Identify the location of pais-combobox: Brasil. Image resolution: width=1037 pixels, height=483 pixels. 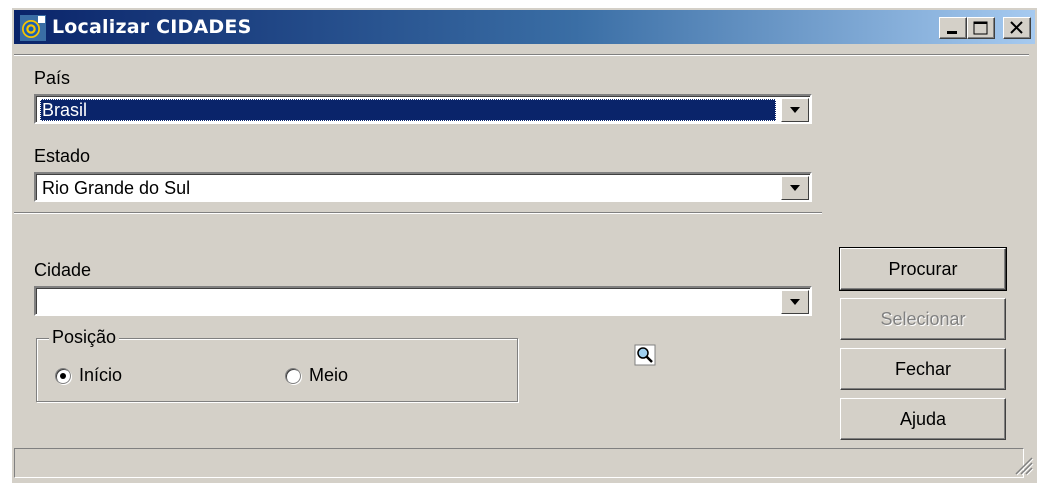
(423, 109).